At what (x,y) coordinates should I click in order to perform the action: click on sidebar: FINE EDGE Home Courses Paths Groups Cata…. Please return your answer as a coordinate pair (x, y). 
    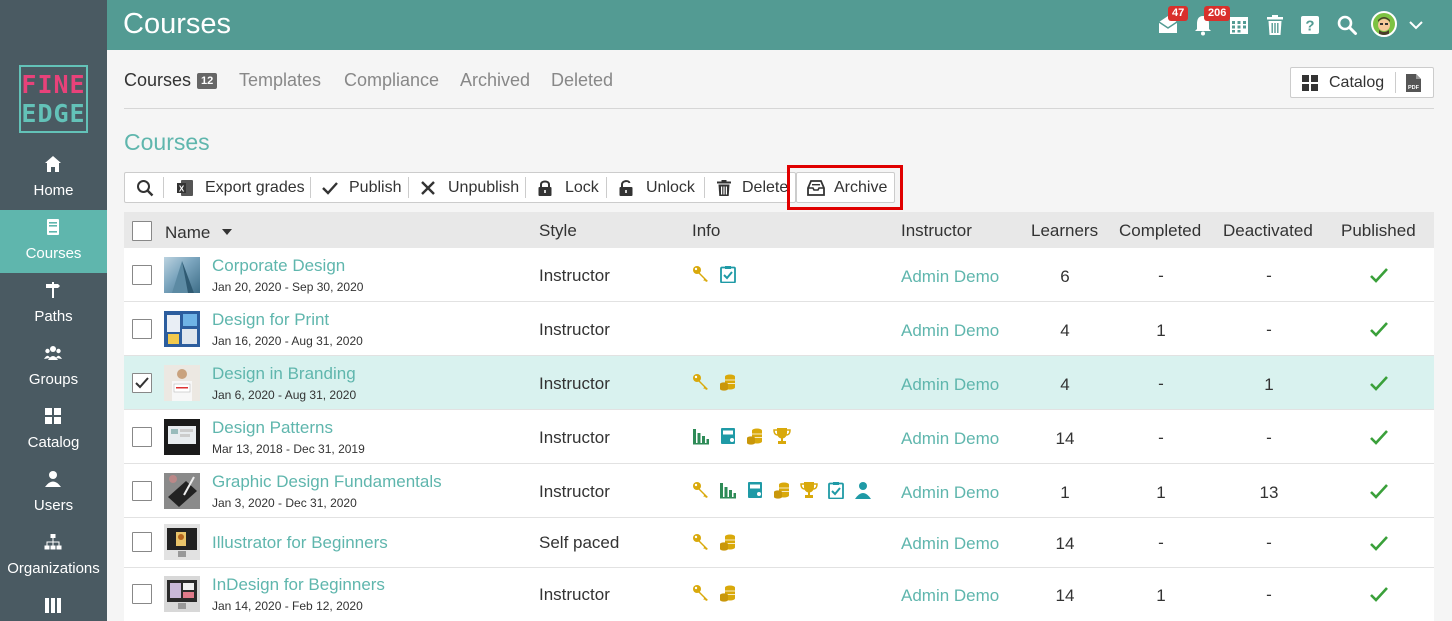
    Looking at the image, I should click on (53, 310).